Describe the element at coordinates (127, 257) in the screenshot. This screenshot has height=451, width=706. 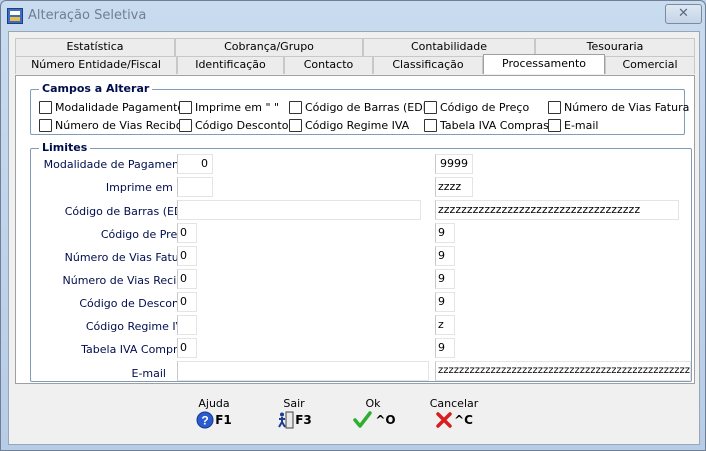
I see `limite-label: Número de Vias Fatura` at that location.